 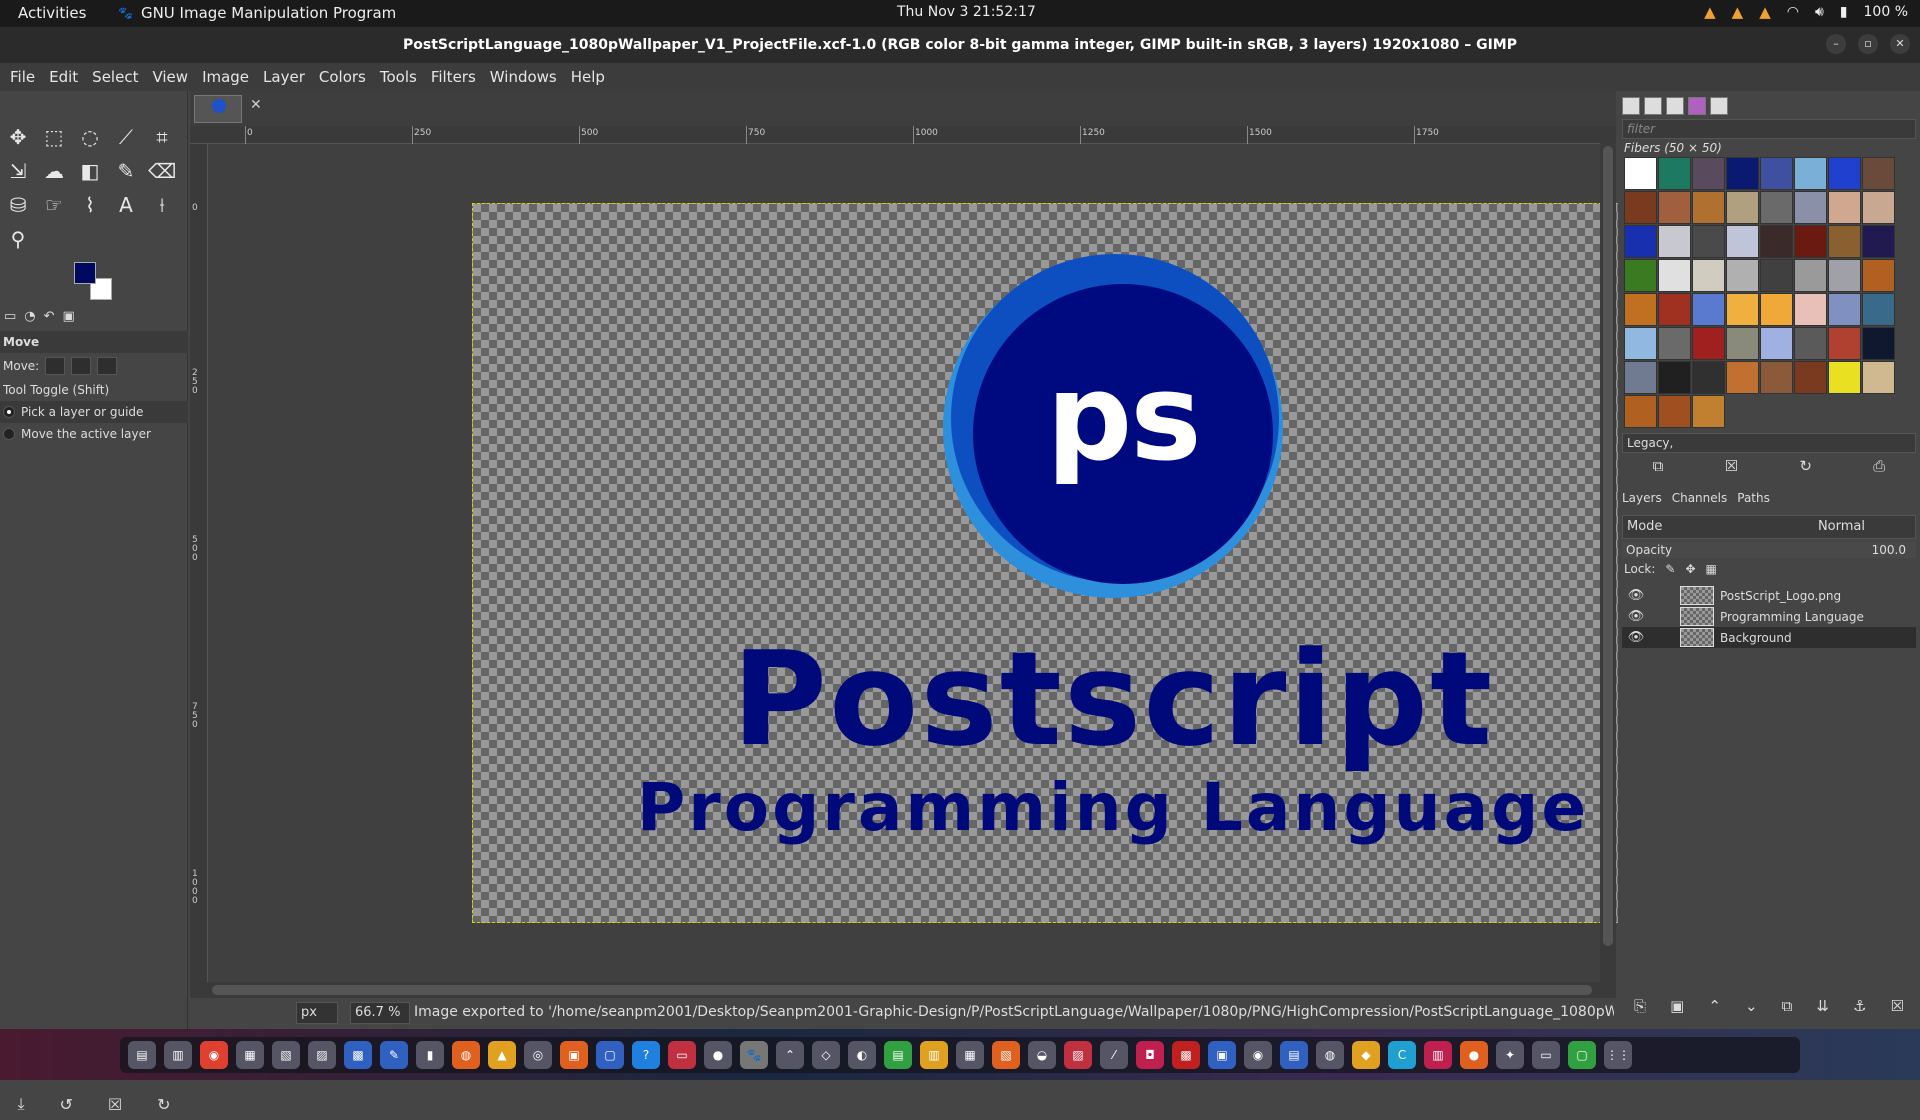 I want to click on crop-tool-icon: ⌗, so click(x=162, y=137).